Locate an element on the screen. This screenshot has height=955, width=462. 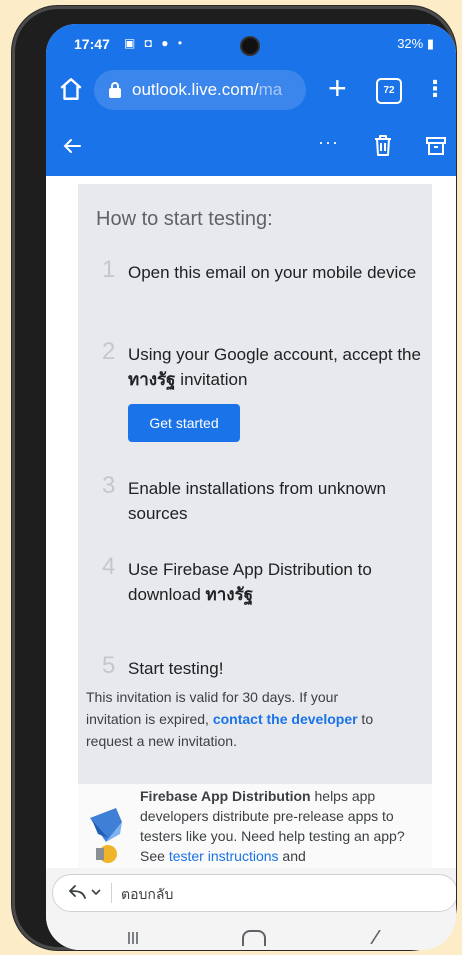
browser-toolbar: outlook.live.com/ma + 72 ⋮ is located at coordinates (251, 90).